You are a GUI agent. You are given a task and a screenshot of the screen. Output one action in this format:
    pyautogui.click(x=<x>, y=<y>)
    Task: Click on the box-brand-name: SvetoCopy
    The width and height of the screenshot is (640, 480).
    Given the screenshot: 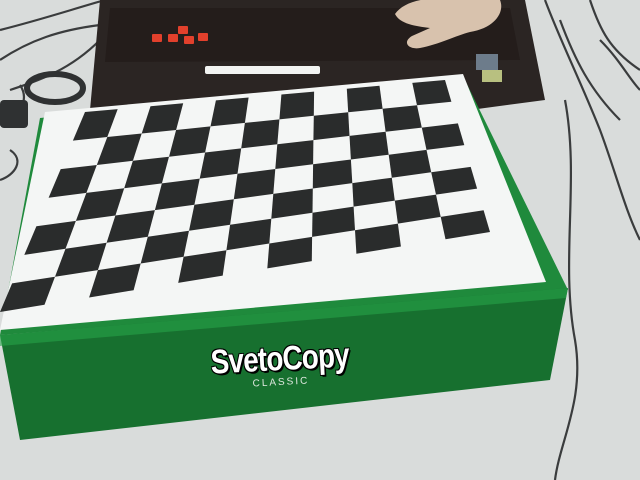 What is the action you would take?
    pyautogui.click(x=279, y=359)
    